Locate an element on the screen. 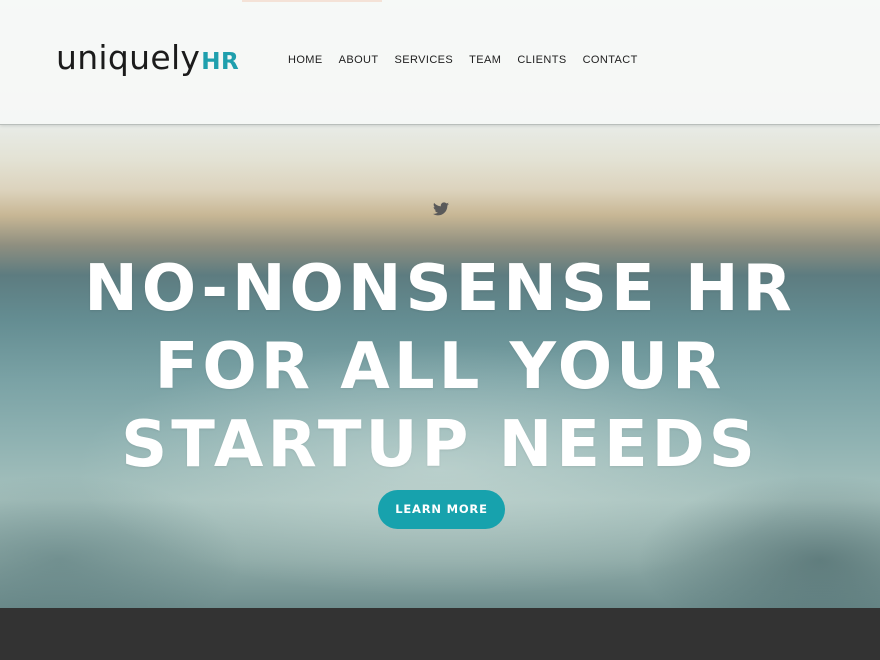 The image size is (880, 660). headline-line-2: FOR ALL YOUR is located at coordinates (440, 367).